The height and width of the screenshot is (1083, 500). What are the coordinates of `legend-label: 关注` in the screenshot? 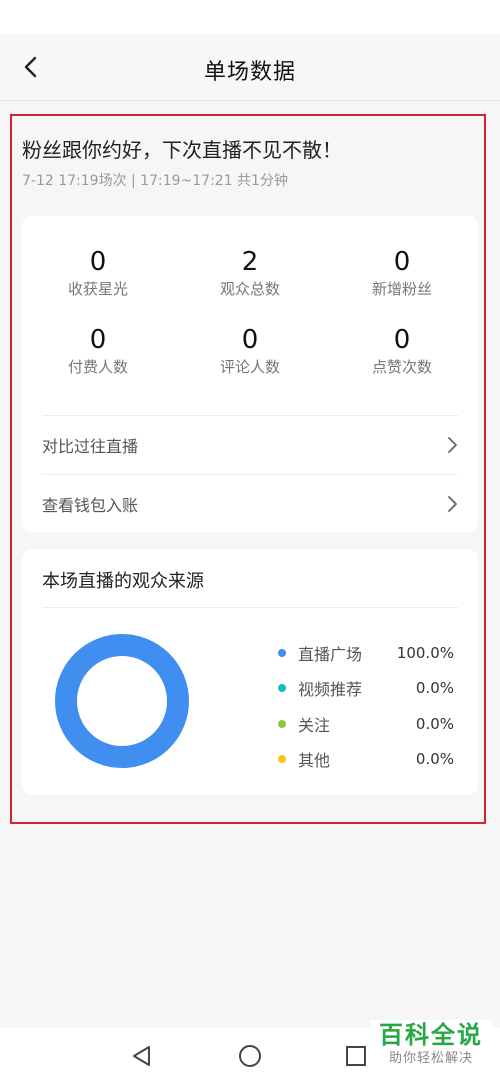 It's located at (314, 725).